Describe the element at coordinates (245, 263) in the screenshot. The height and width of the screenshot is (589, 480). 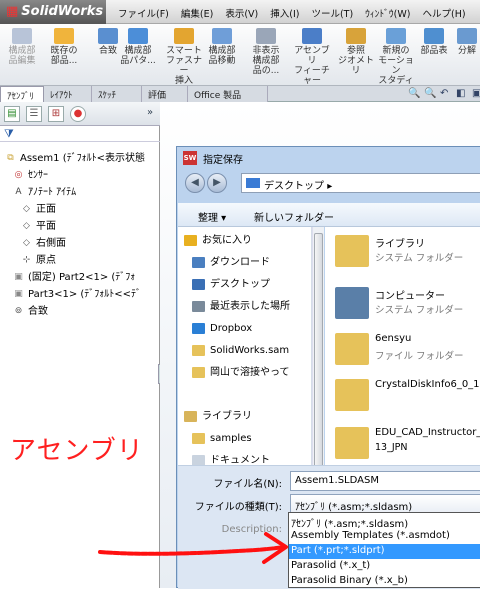
I see `nav-item: ダウンロード` at that location.